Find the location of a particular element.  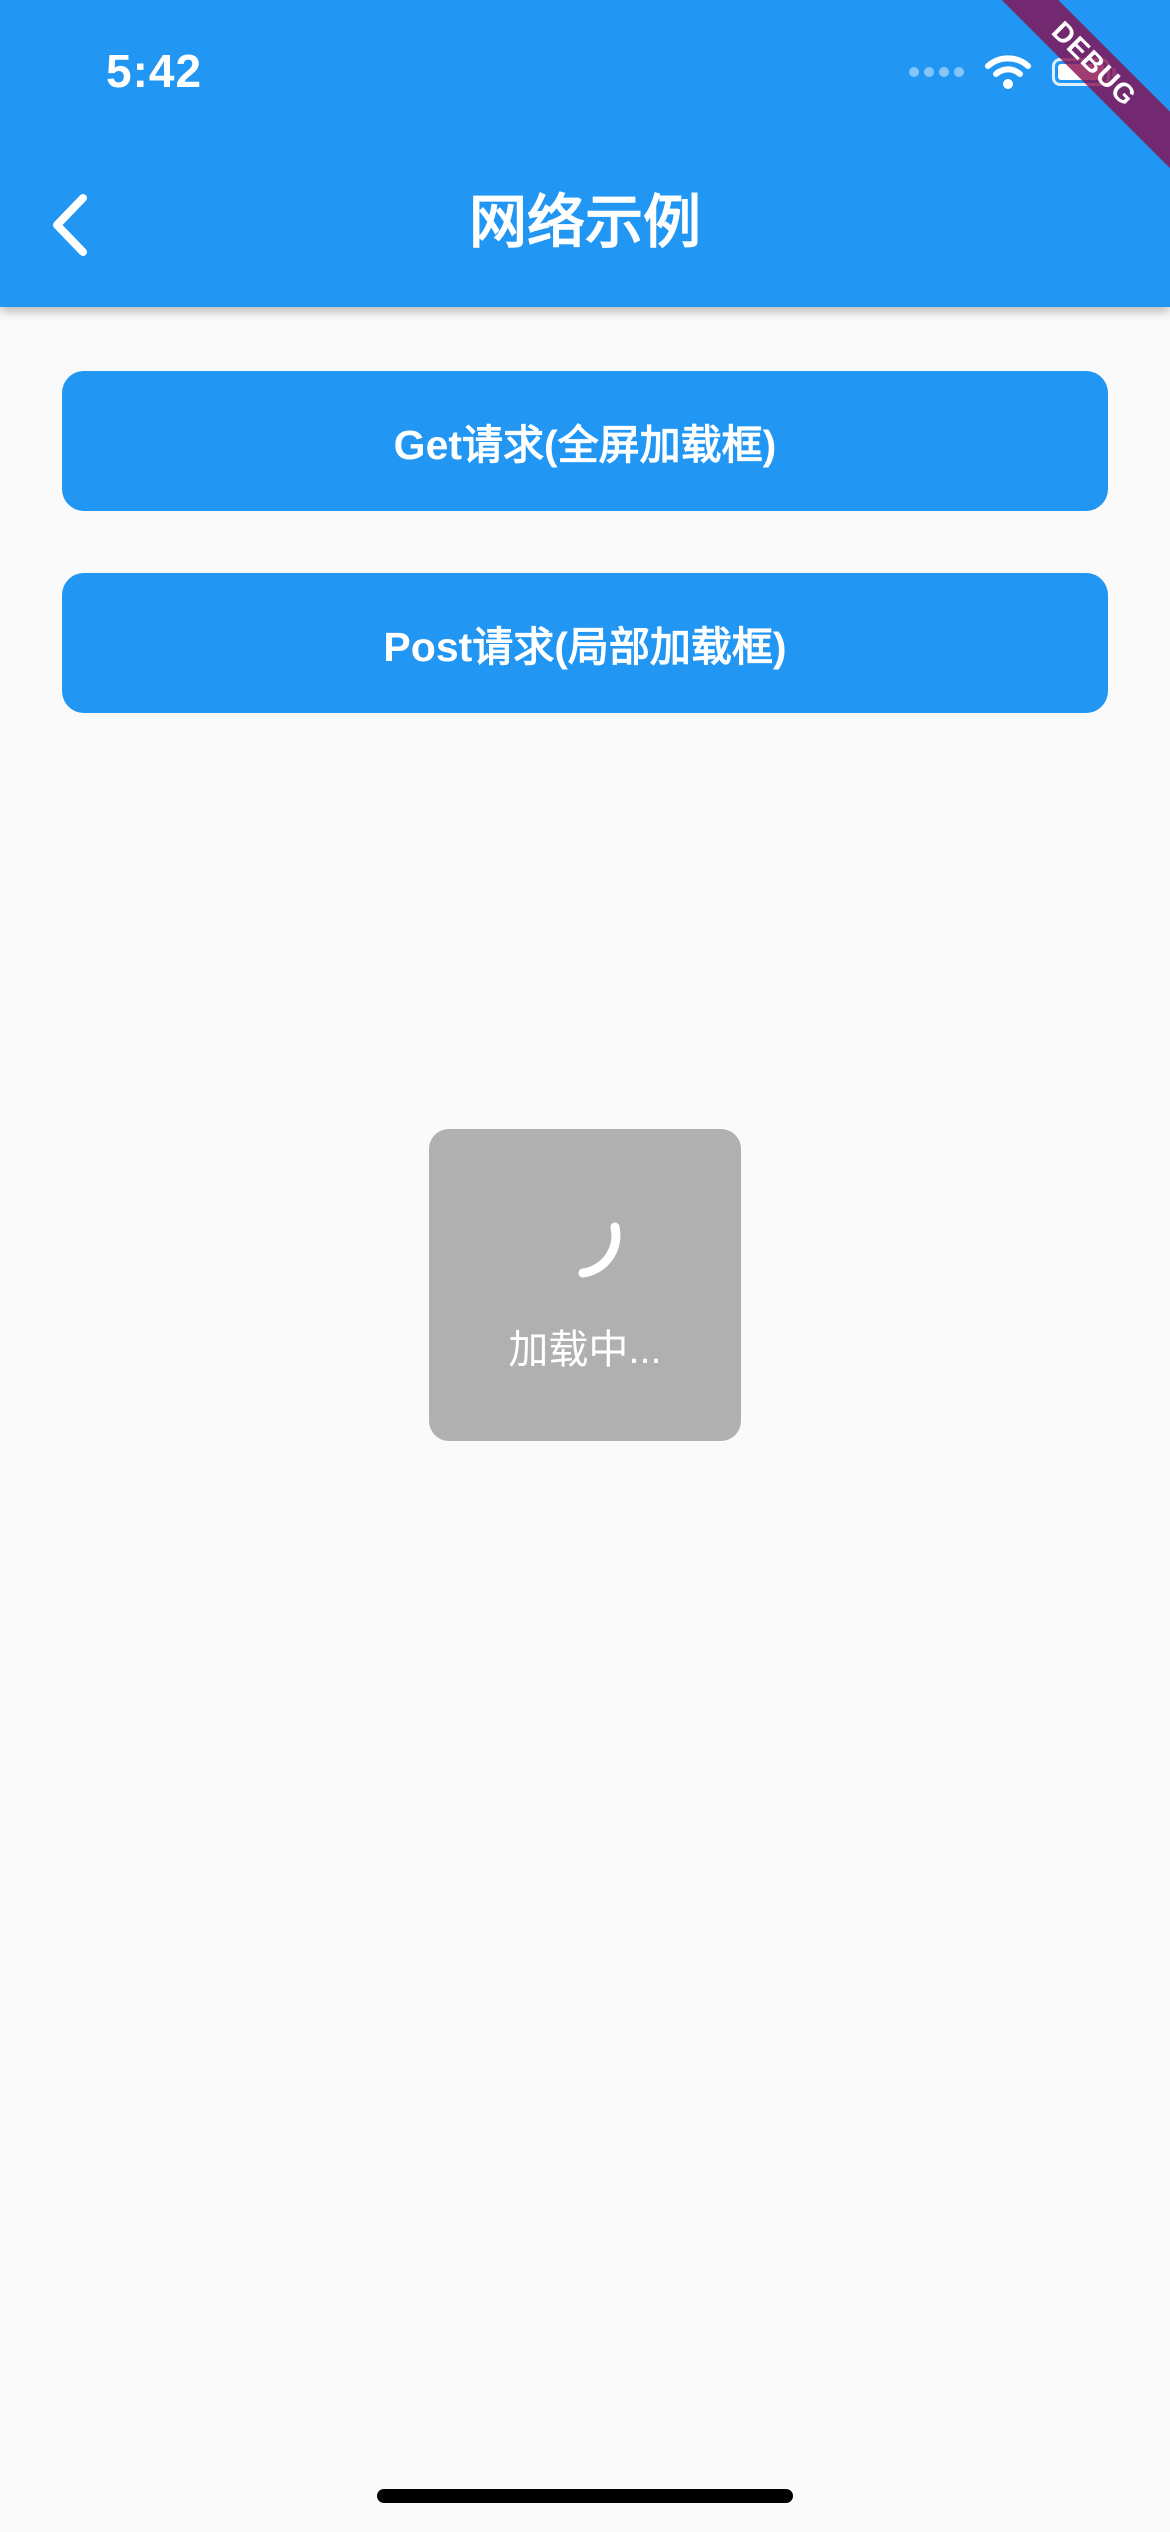

get-request-button-label: Get请求(全屏加载框) is located at coordinates (585, 445).